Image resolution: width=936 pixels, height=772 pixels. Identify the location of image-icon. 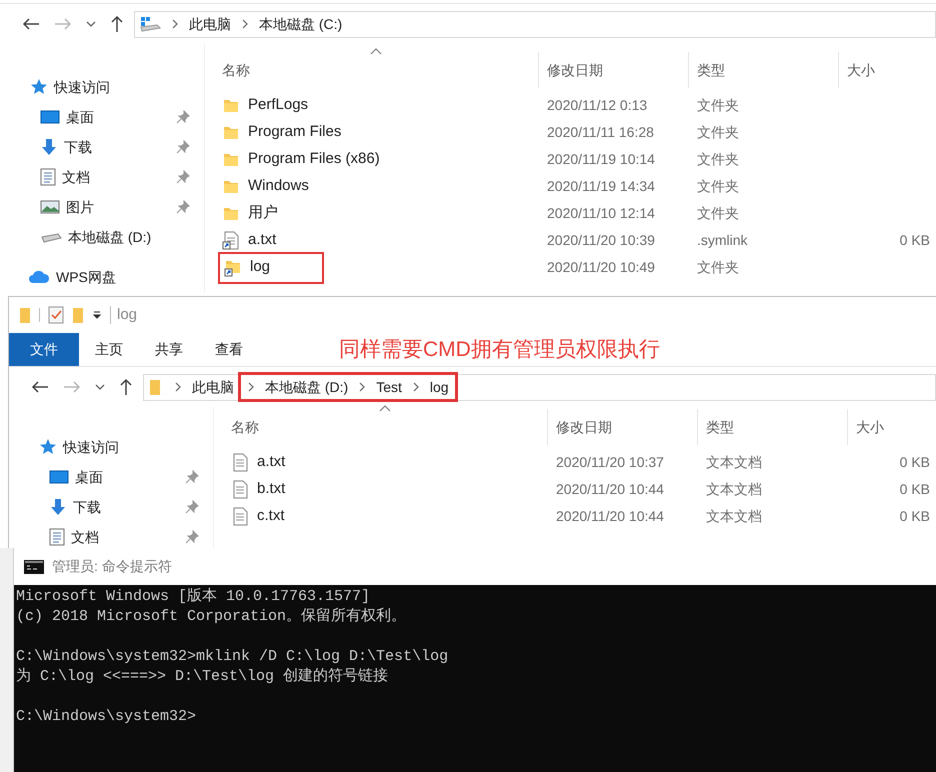
(50, 207).